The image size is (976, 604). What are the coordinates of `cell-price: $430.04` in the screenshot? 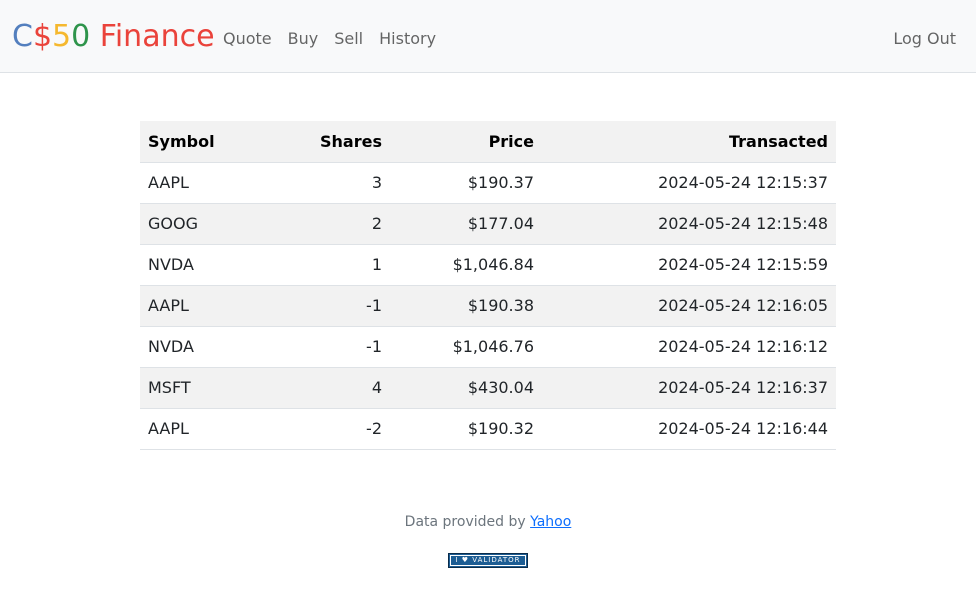 It's located at (466, 388).